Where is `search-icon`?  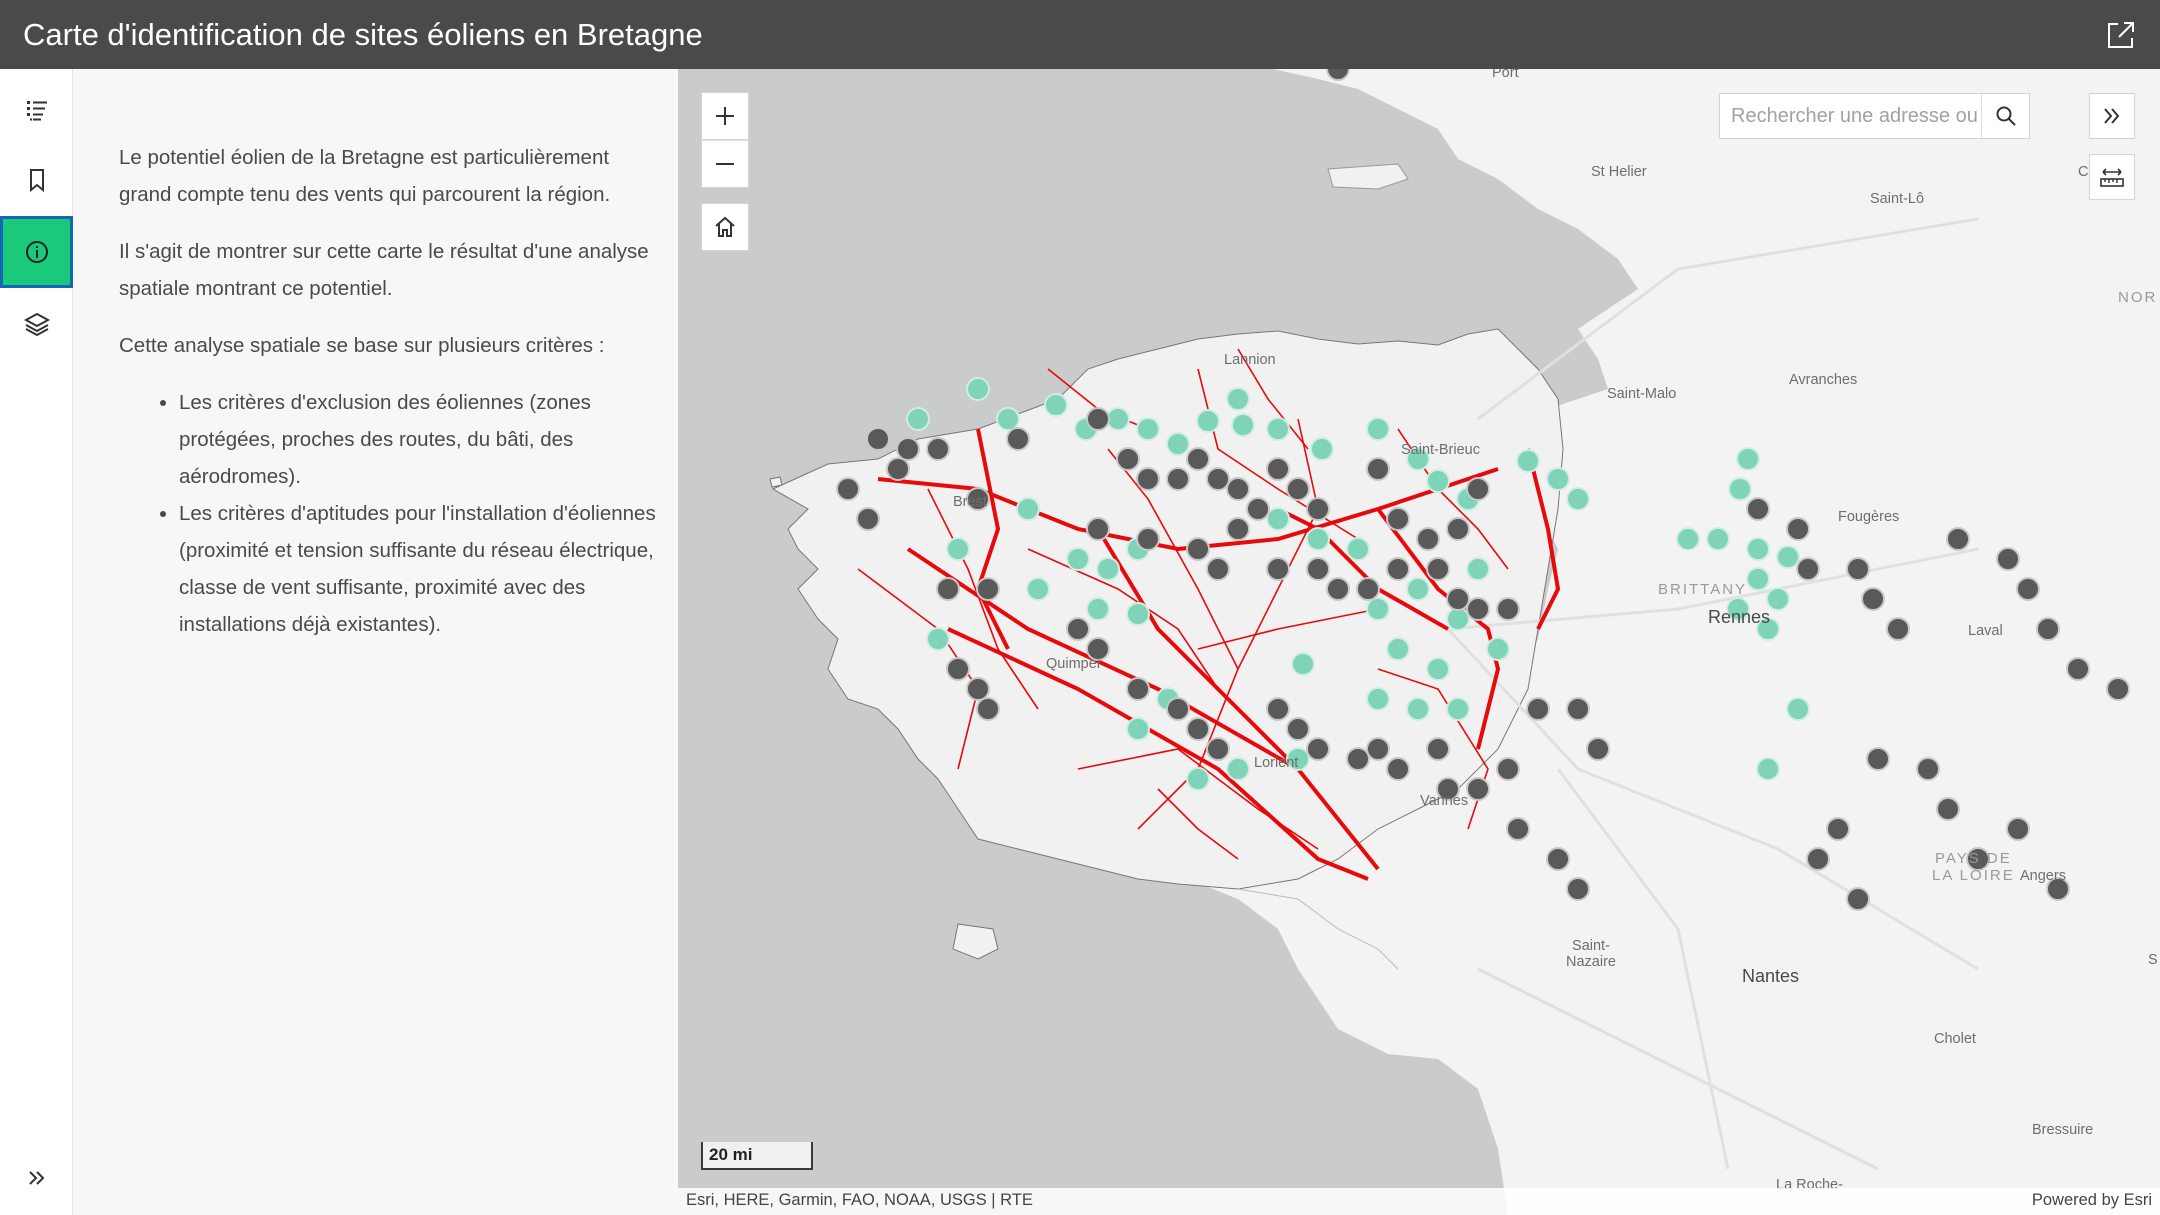
search-icon is located at coordinates (2006, 116).